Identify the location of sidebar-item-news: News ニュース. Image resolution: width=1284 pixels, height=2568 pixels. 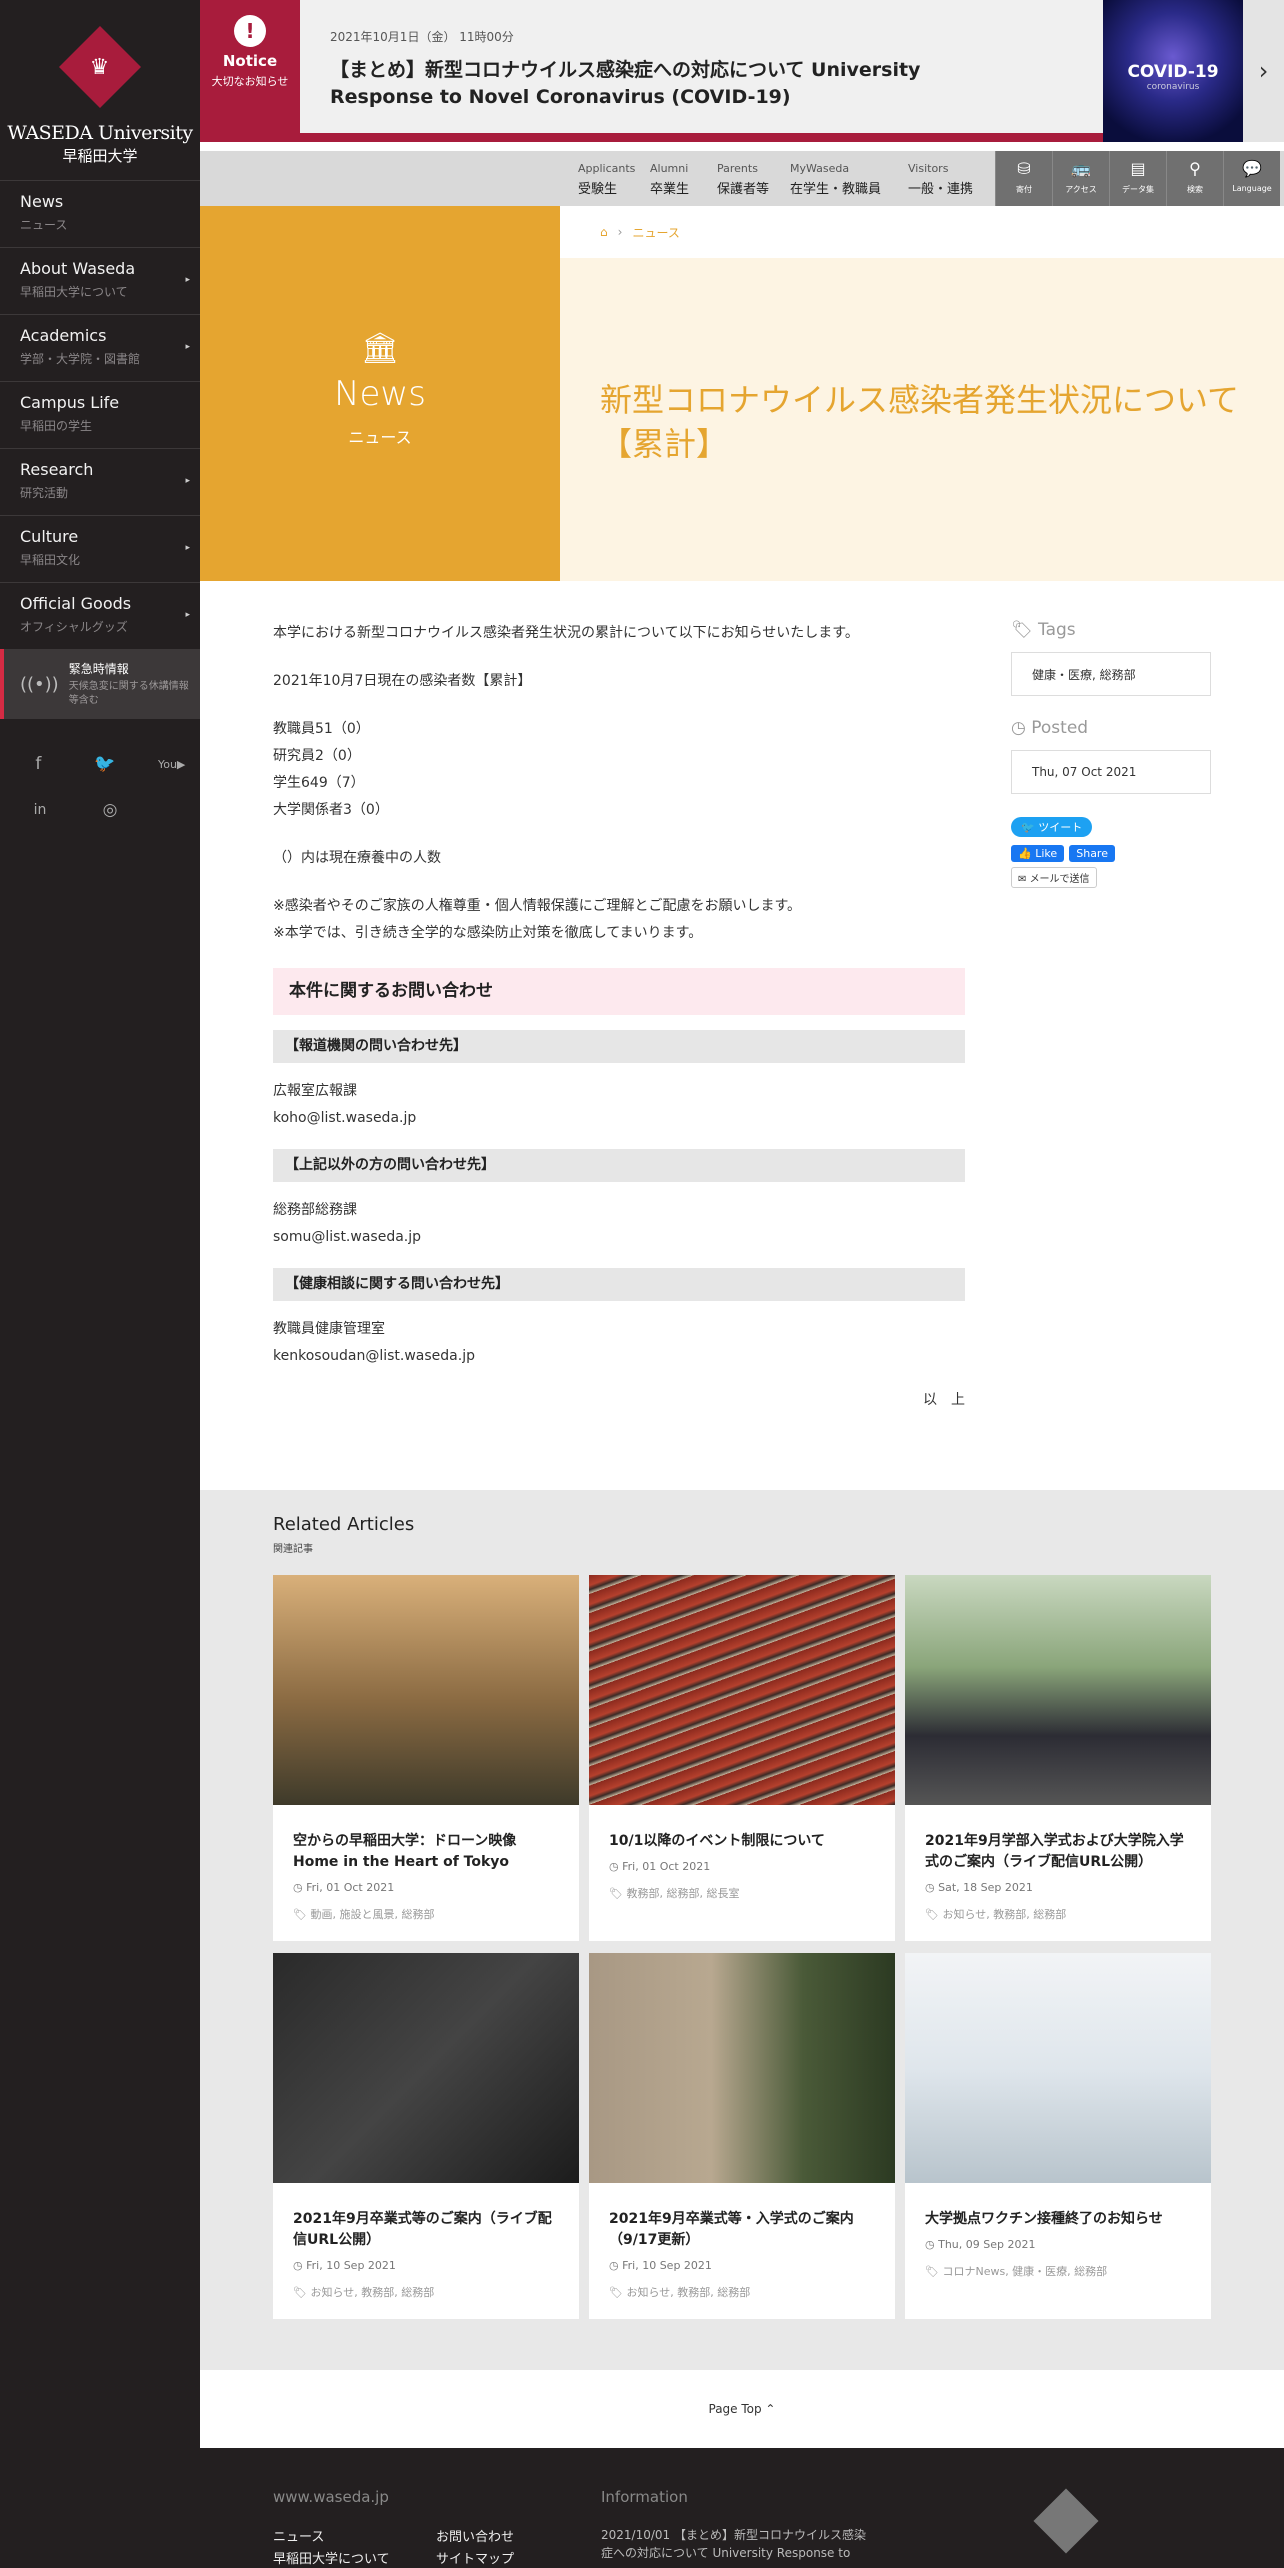
(100, 213).